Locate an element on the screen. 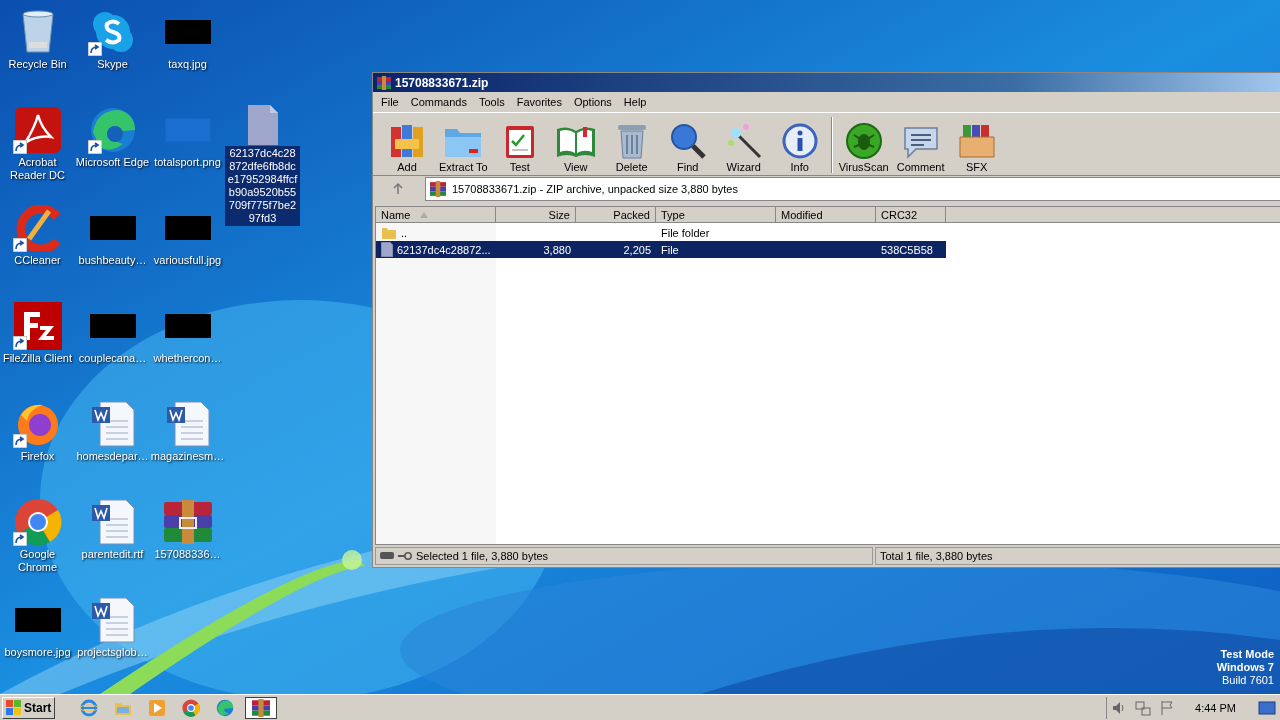  desktop-icon-label: boysmore.jpg is located at coordinates (37, 652).